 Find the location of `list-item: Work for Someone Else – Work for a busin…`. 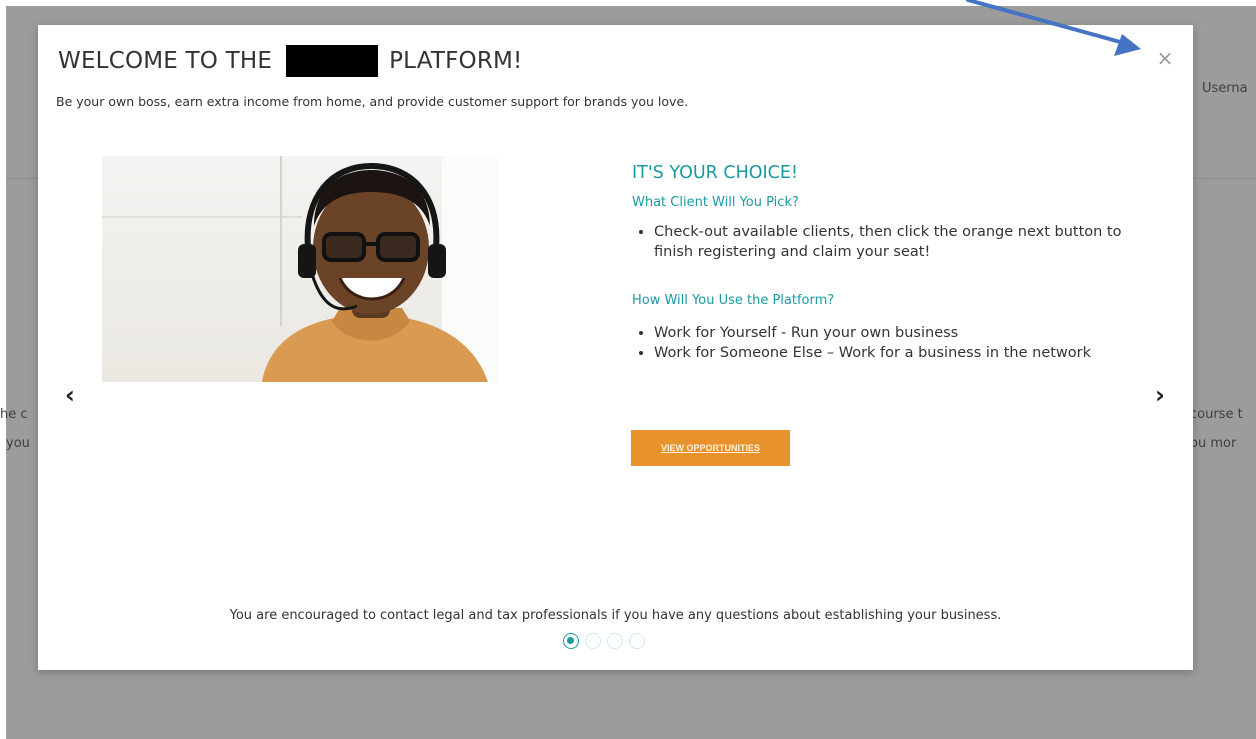

list-item: Work for Someone Else – Work for a busin… is located at coordinates (906, 353).